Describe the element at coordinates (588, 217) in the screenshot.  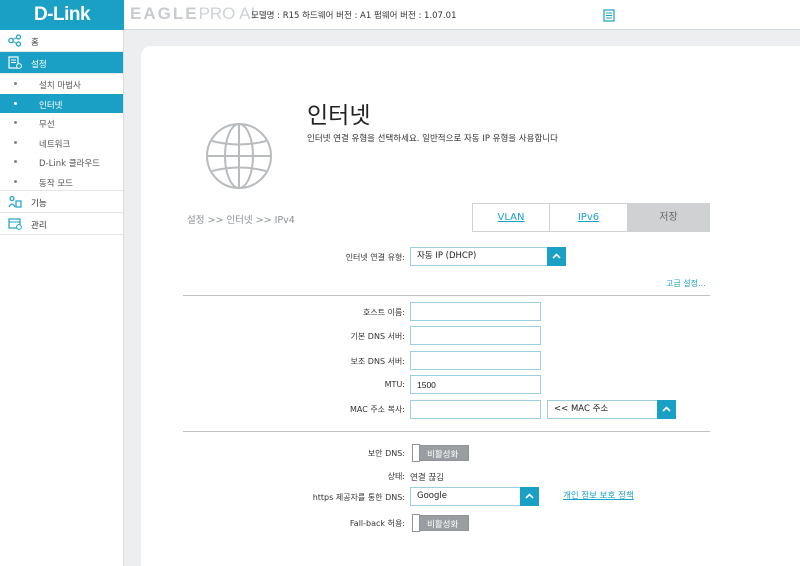
I see `tab-ipv6: IPv6` at that location.